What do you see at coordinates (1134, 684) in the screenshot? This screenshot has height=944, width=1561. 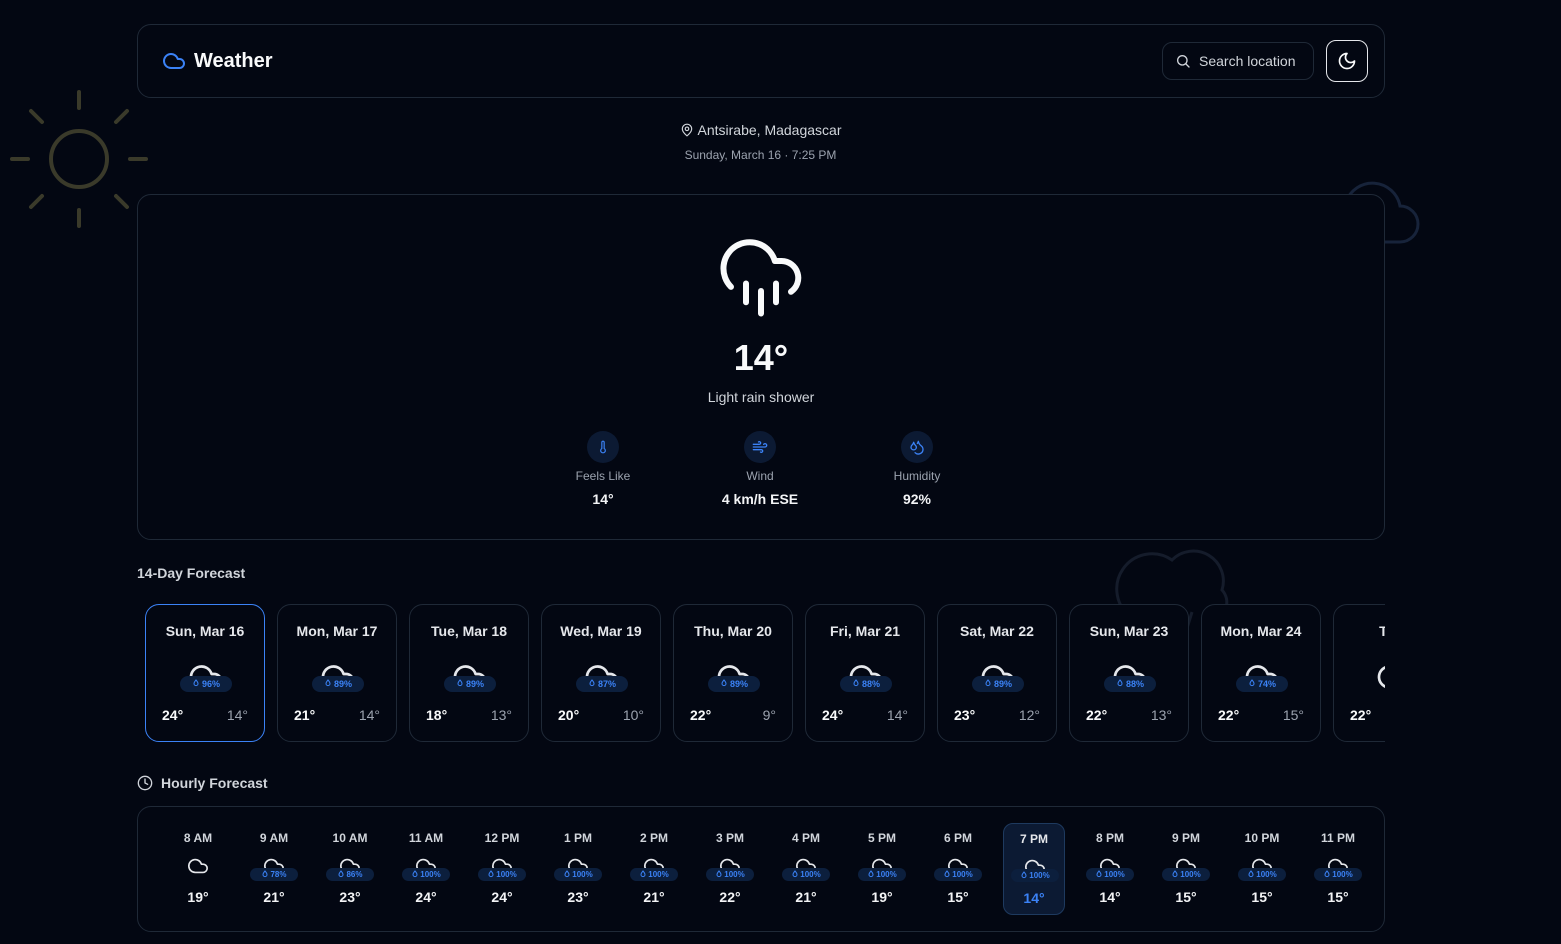 I see `precip-value: 88%` at bounding box center [1134, 684].